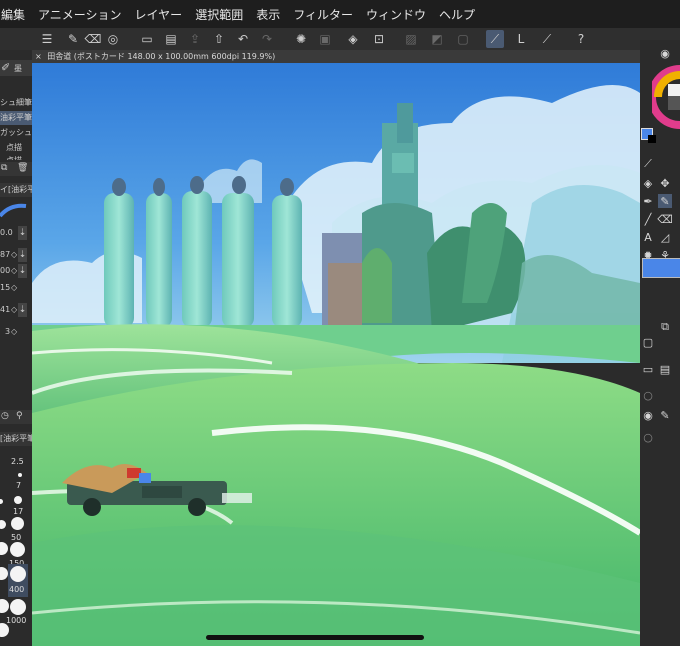  I want to click on move-tool-icon: ✥, so click(665, 183).